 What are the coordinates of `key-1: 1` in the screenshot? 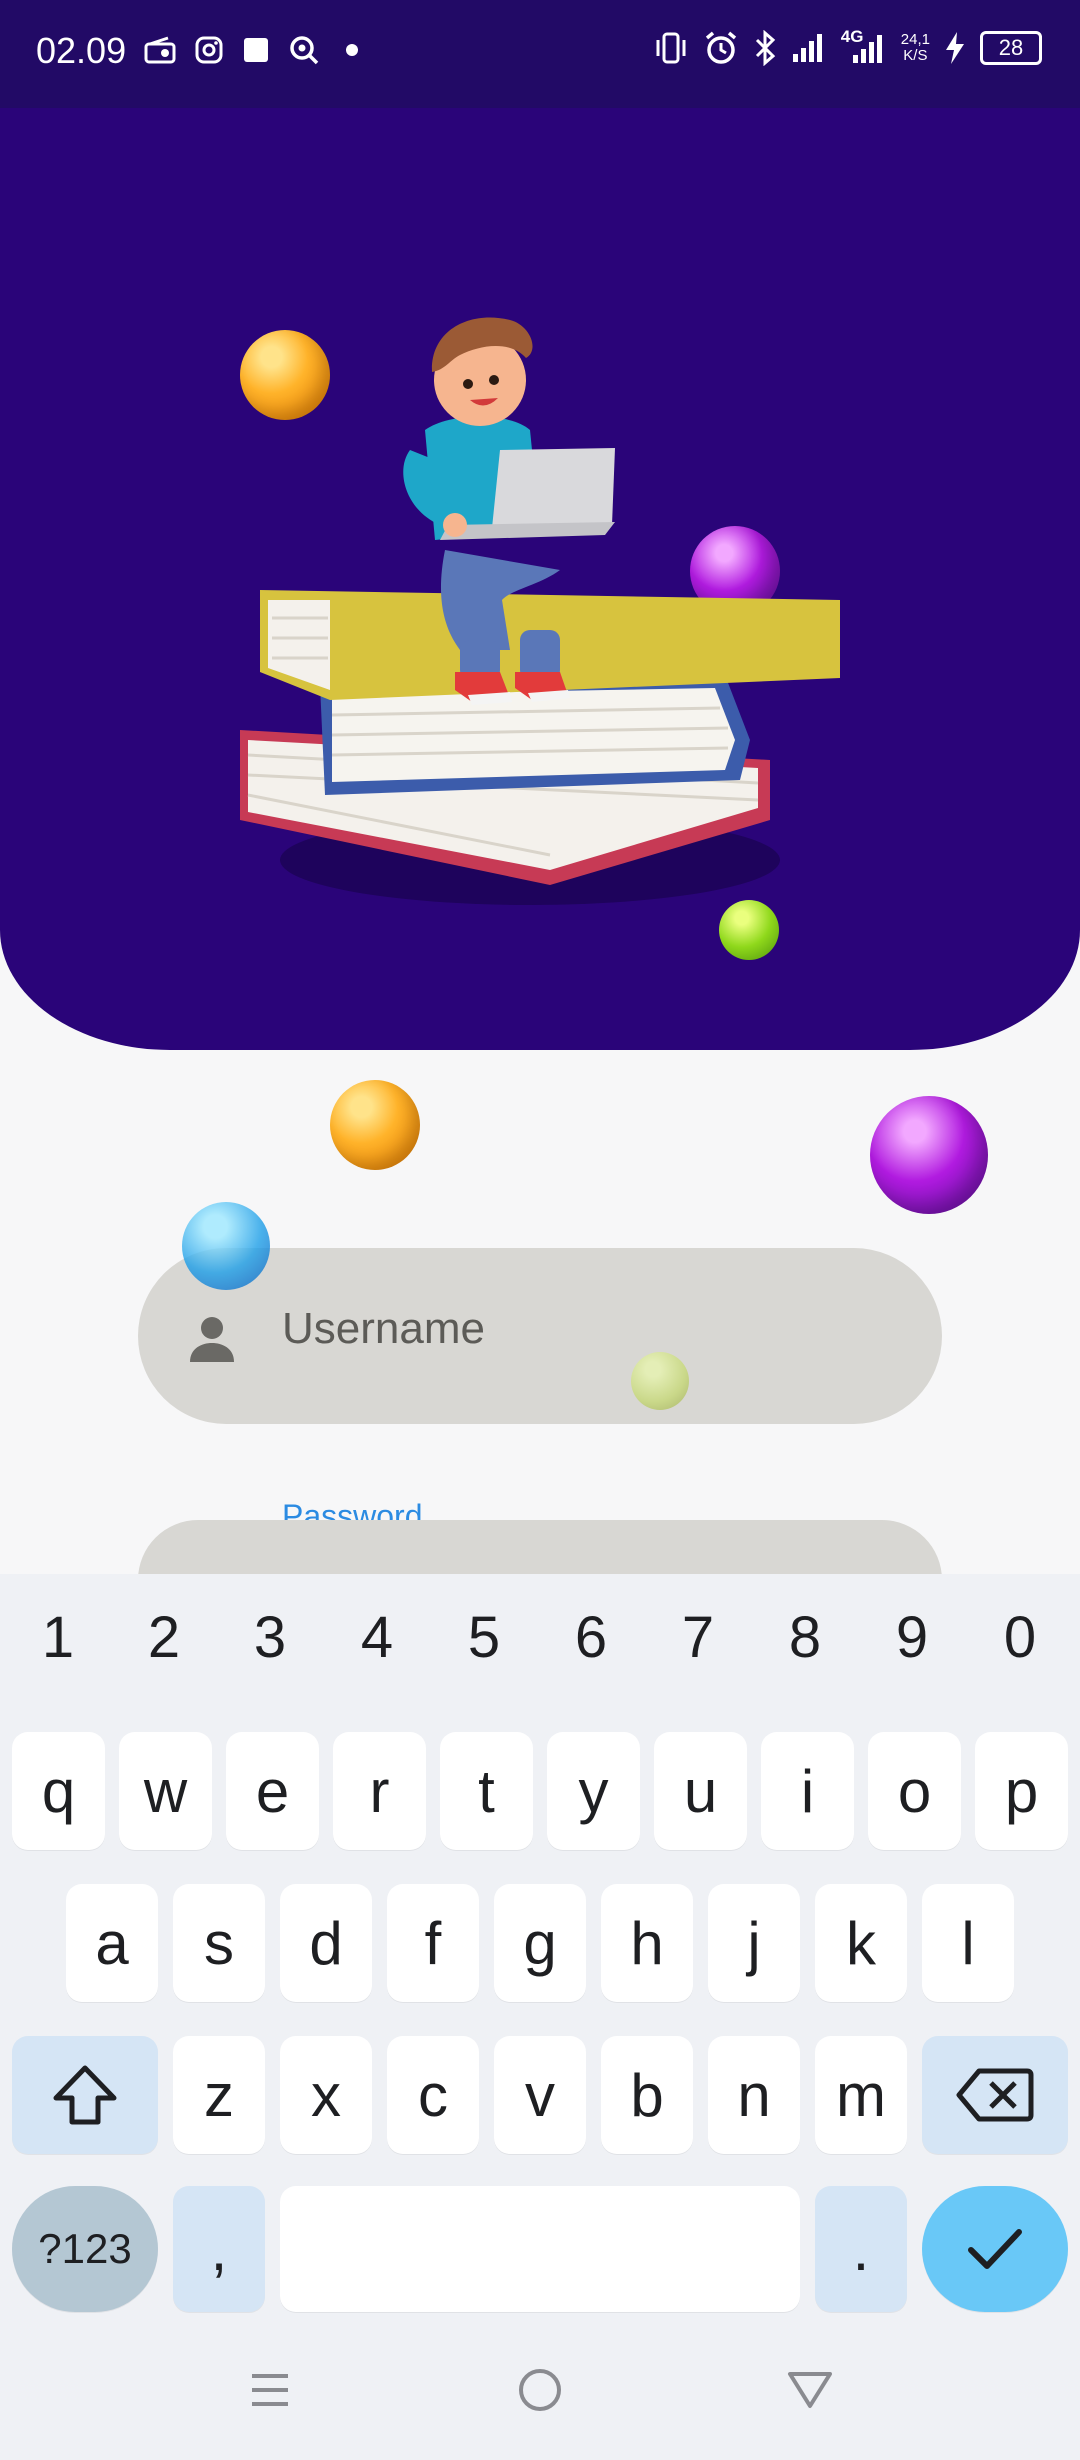 It's located at (58, 1637).